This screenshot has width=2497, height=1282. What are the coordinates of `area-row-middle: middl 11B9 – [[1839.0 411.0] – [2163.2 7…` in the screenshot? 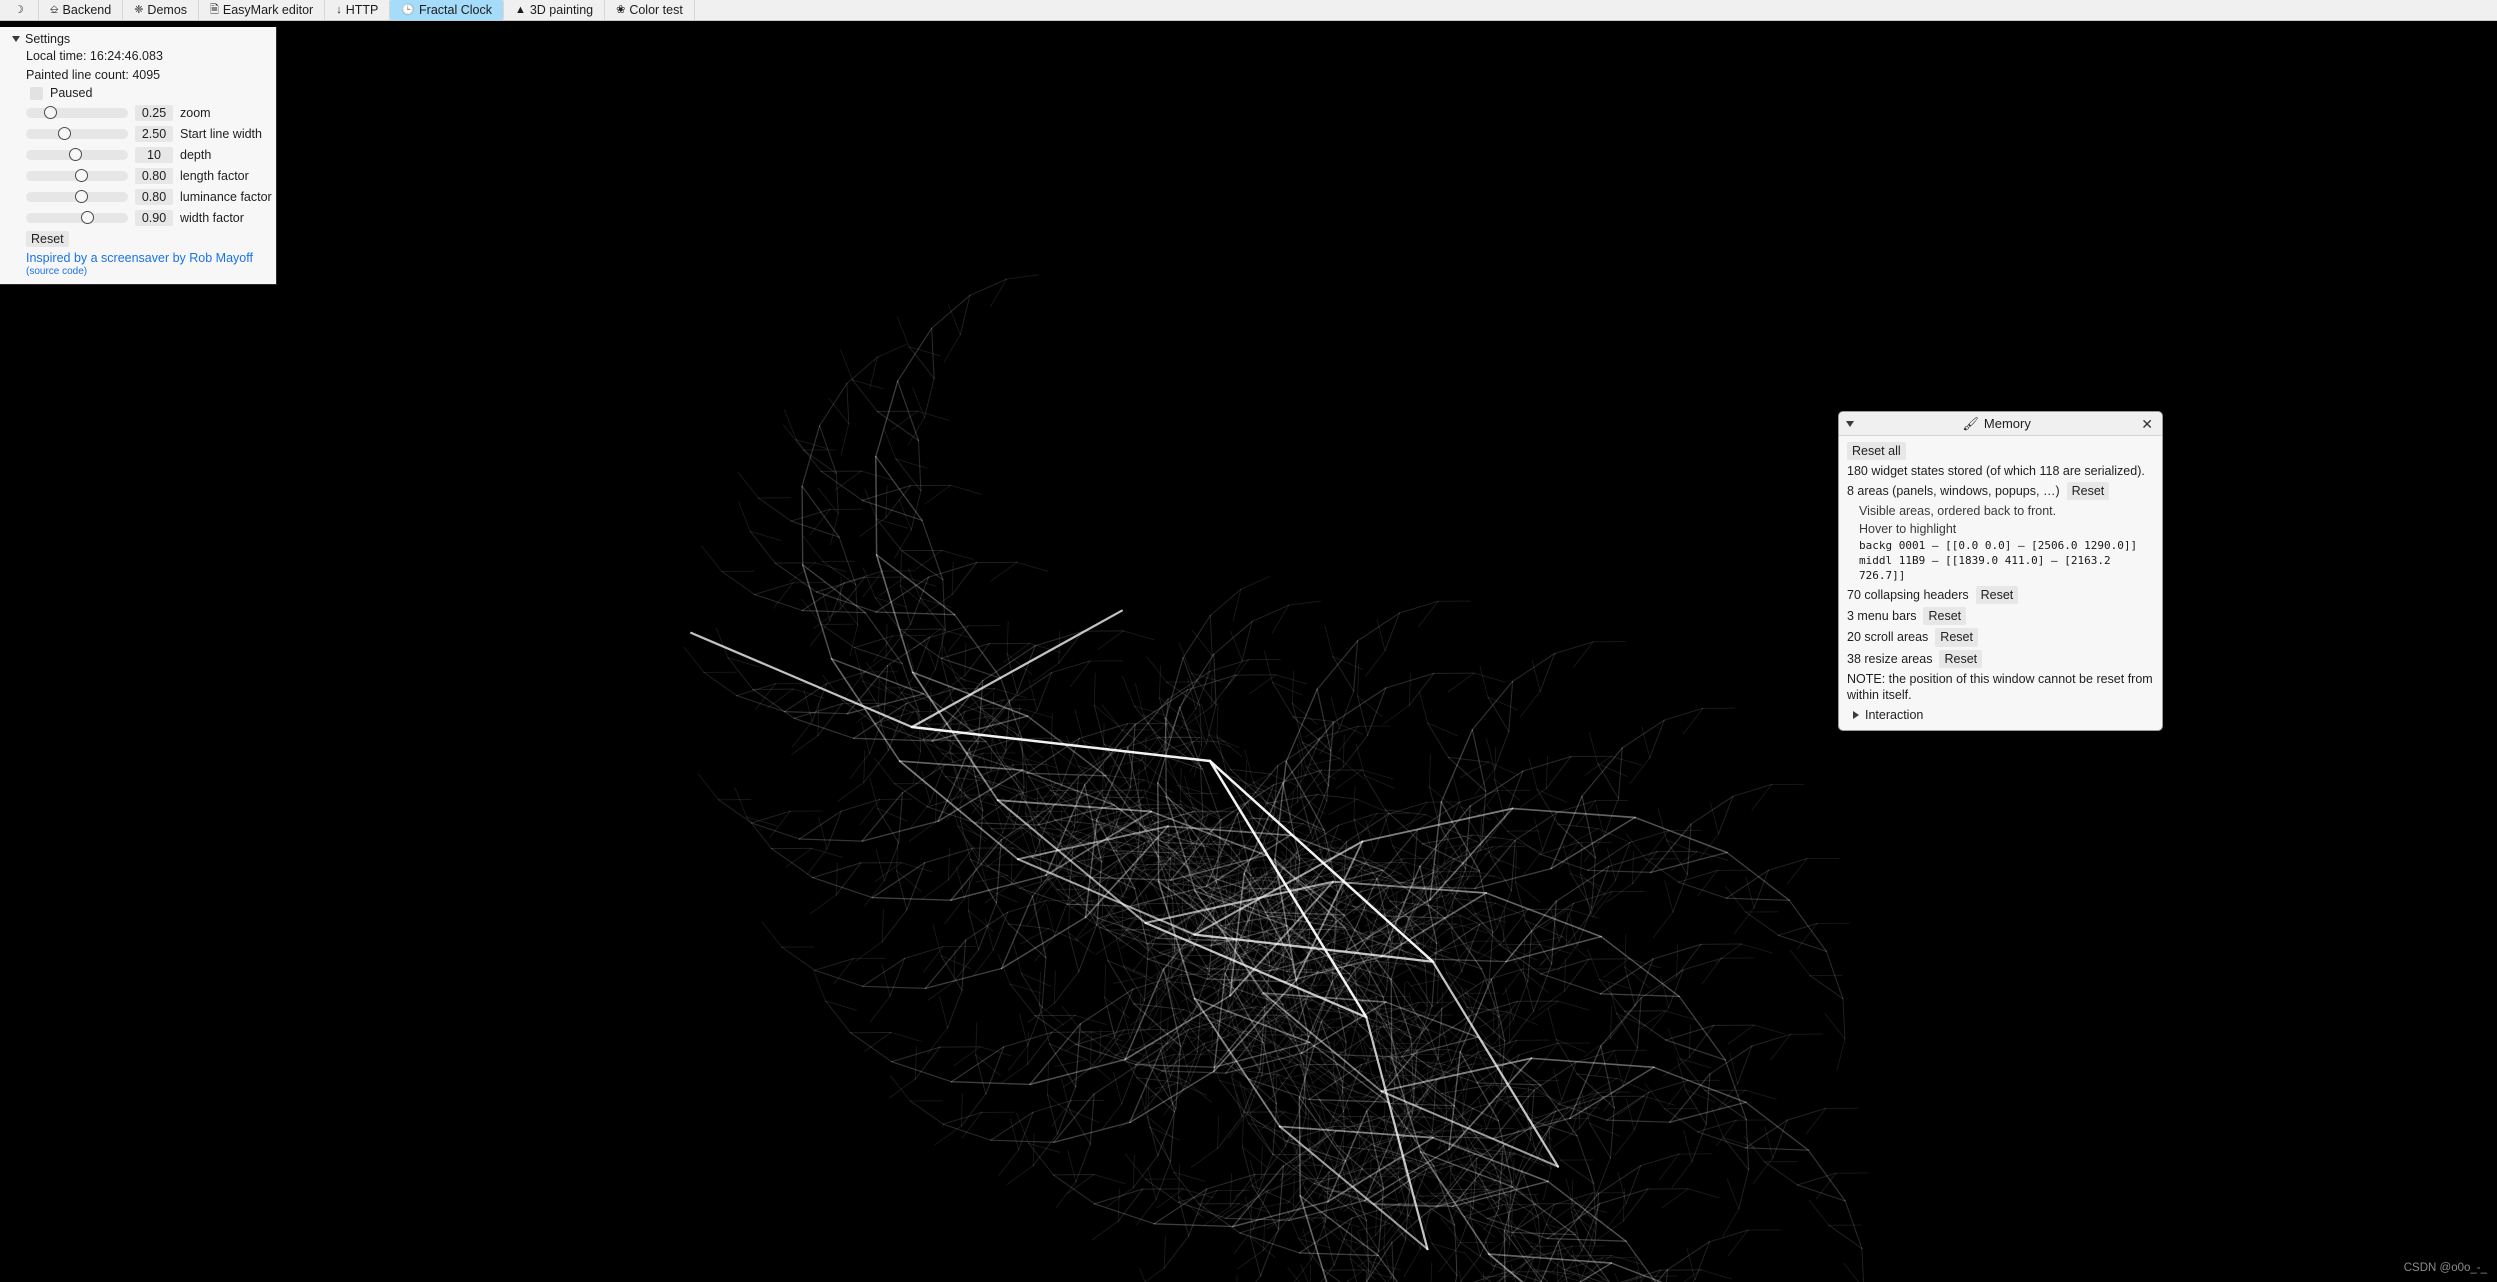 It's located at (2000, 569).